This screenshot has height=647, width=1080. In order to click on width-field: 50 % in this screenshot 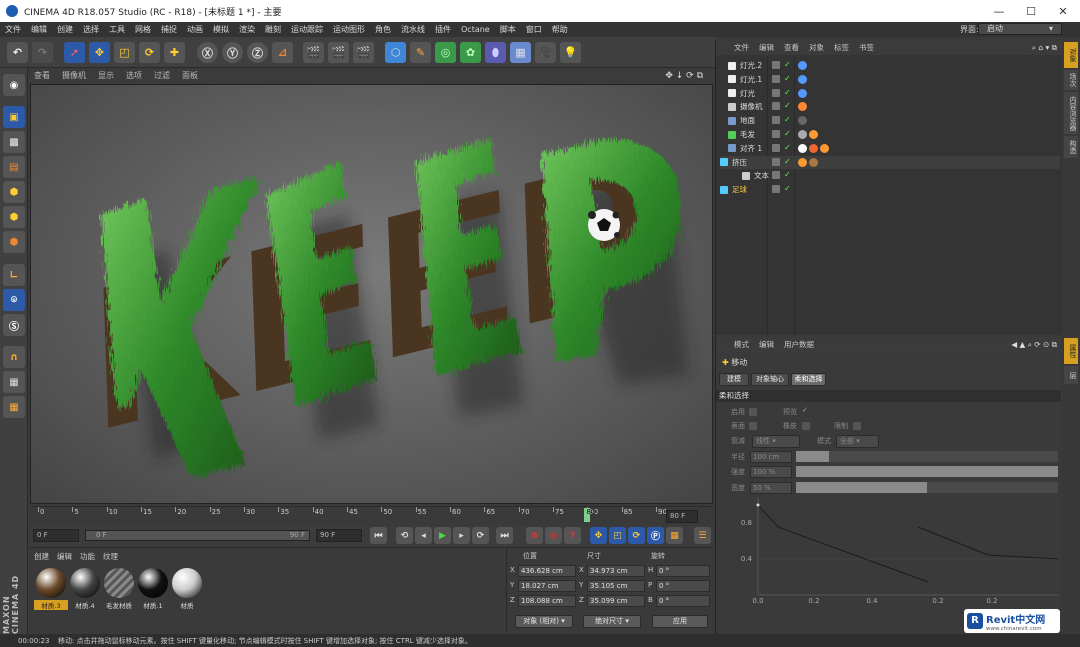, I will do `click(771, 488)`.